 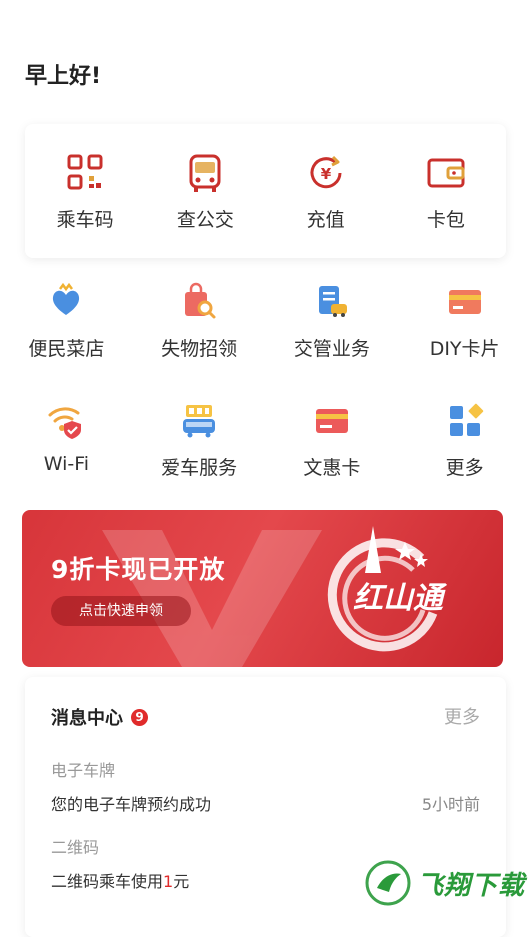 I want to click on traffic-management-icon, so click(x=332, y=301).